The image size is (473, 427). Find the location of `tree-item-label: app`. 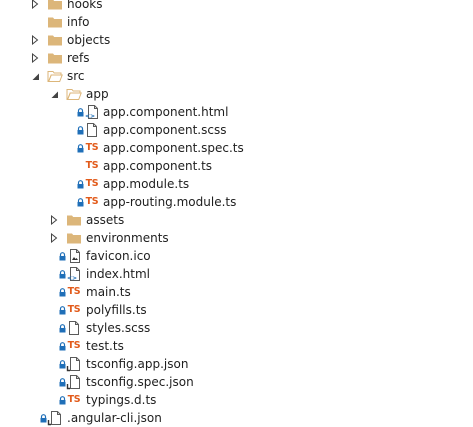

tree-item-label: app is located at coordinates (97, 94).